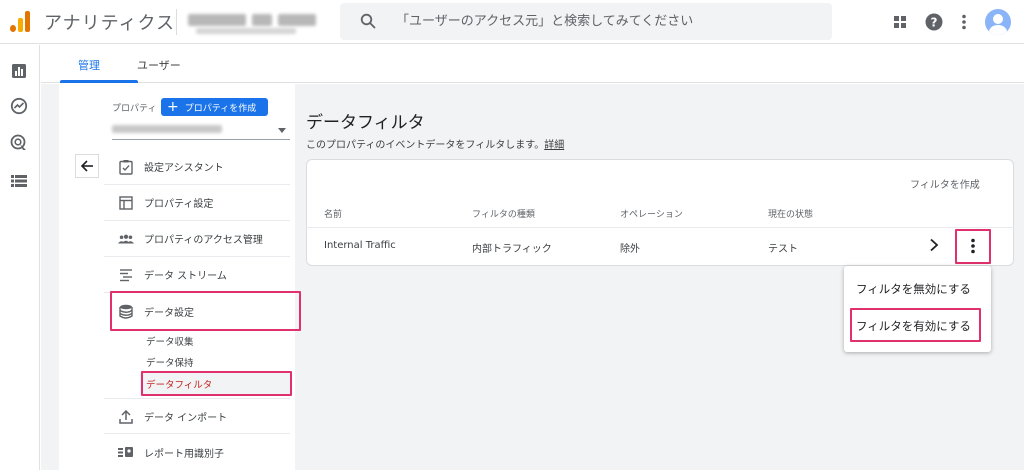  Describe the element at coordinates (220, 108) in the screenshot. I see `create-property-label: プロパティを作成` at that location.